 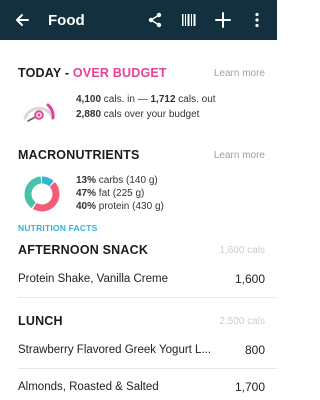 I want to click on macro-fat-pct: 47%, so click(x=86, y=193).